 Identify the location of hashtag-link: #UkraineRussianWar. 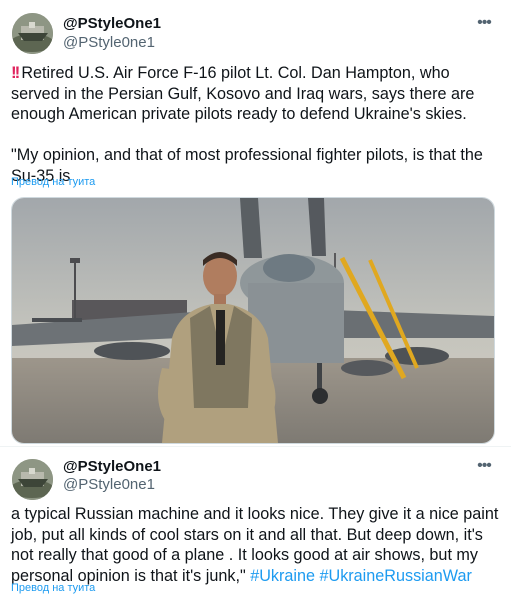
(396, 576).